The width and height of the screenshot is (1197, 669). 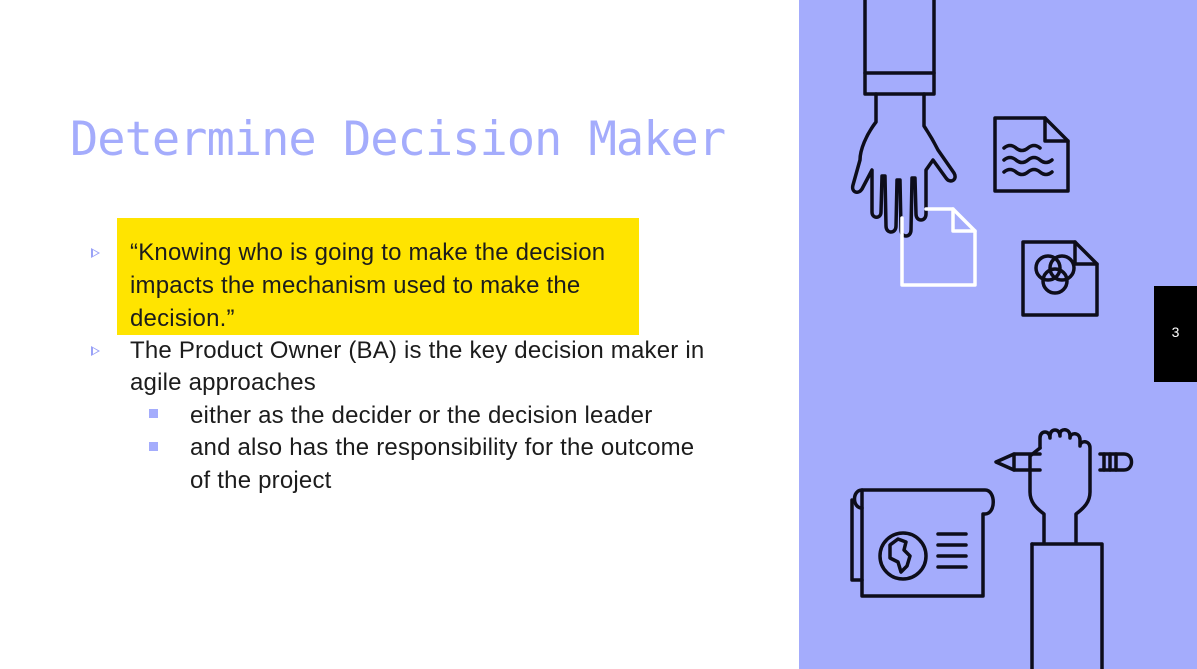 I want to click on hand-reaching-icon, so click(x=903, y=119).